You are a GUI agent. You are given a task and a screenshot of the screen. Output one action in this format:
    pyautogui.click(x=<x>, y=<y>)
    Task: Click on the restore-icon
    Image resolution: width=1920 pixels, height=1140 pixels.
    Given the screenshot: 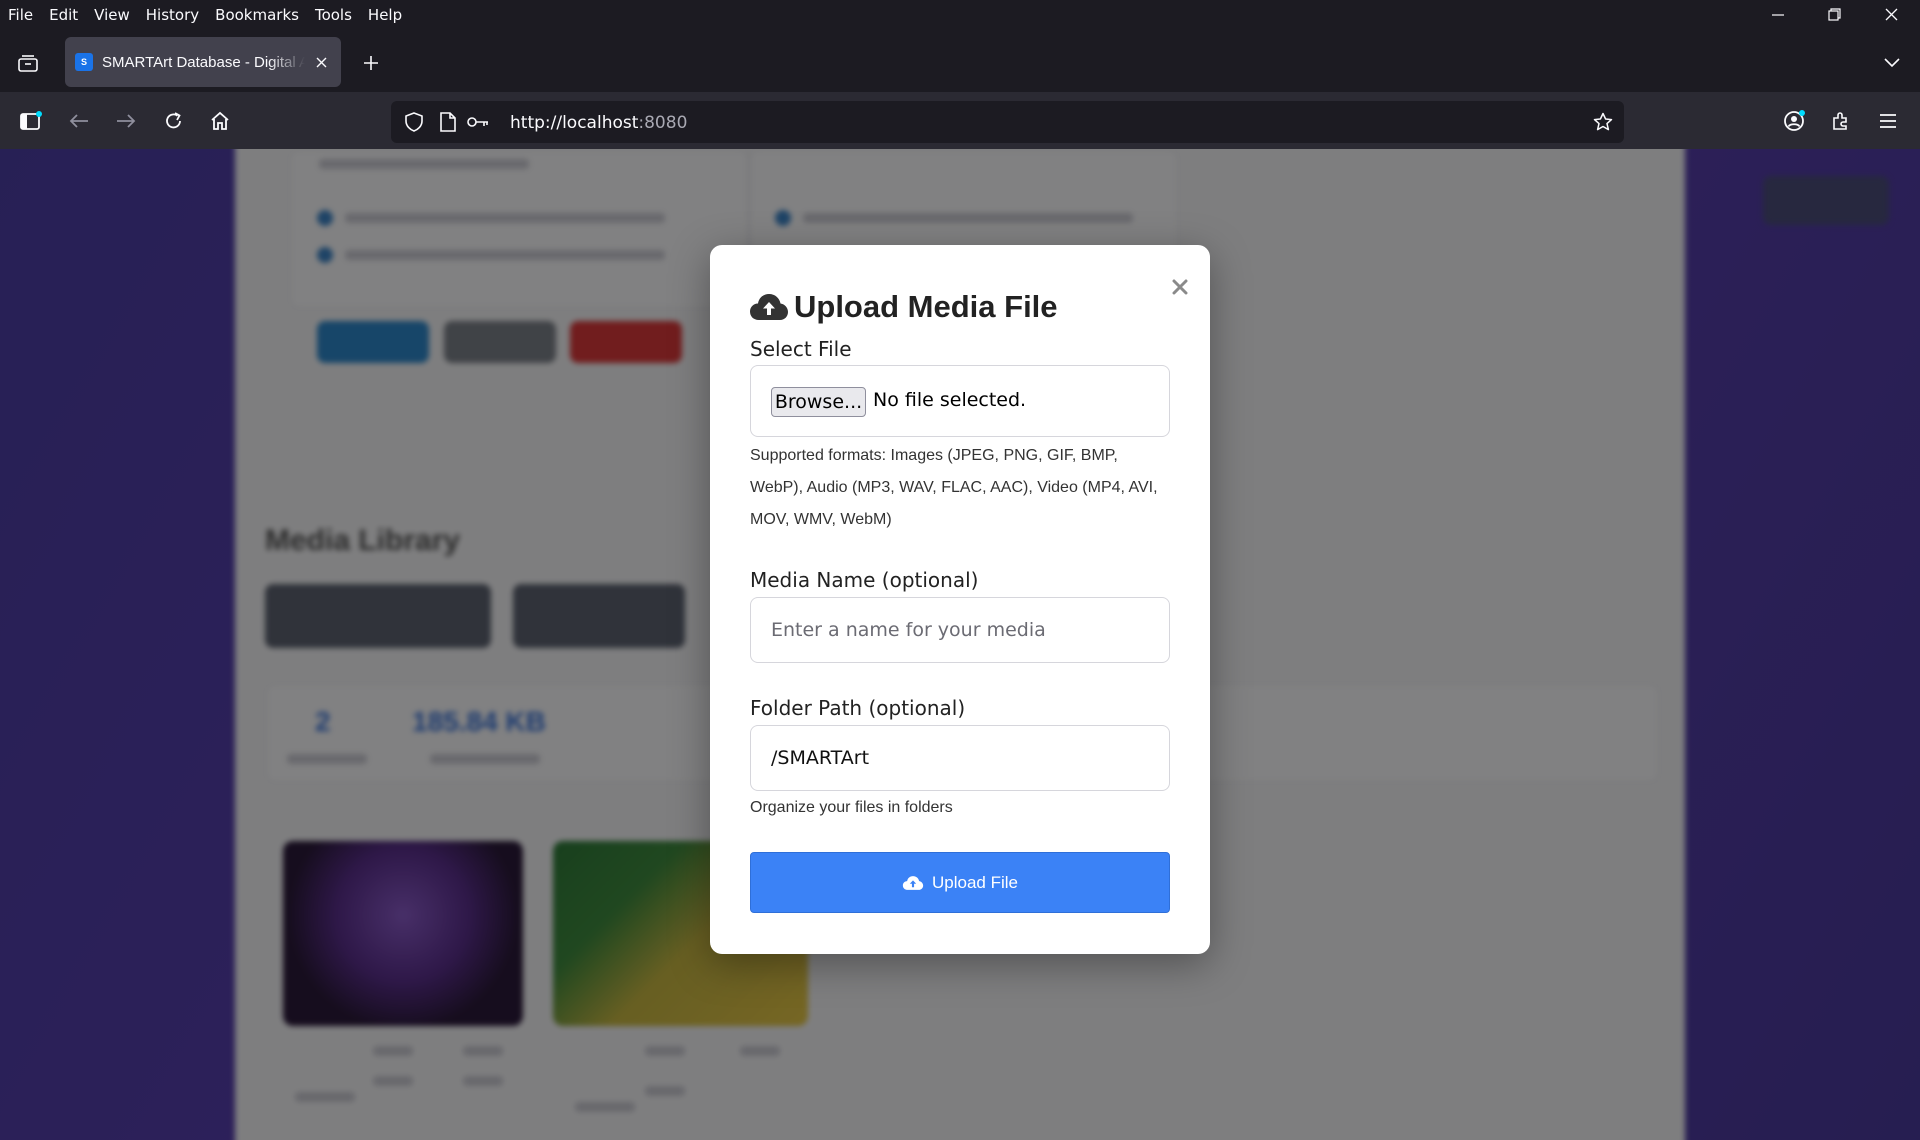 What is the action you would take?
    pyautogui.click(x=1834, y=14)
    